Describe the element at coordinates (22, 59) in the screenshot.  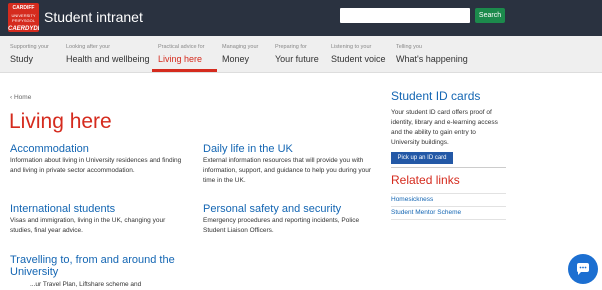
I see `nav-main-label: Study` at that location.